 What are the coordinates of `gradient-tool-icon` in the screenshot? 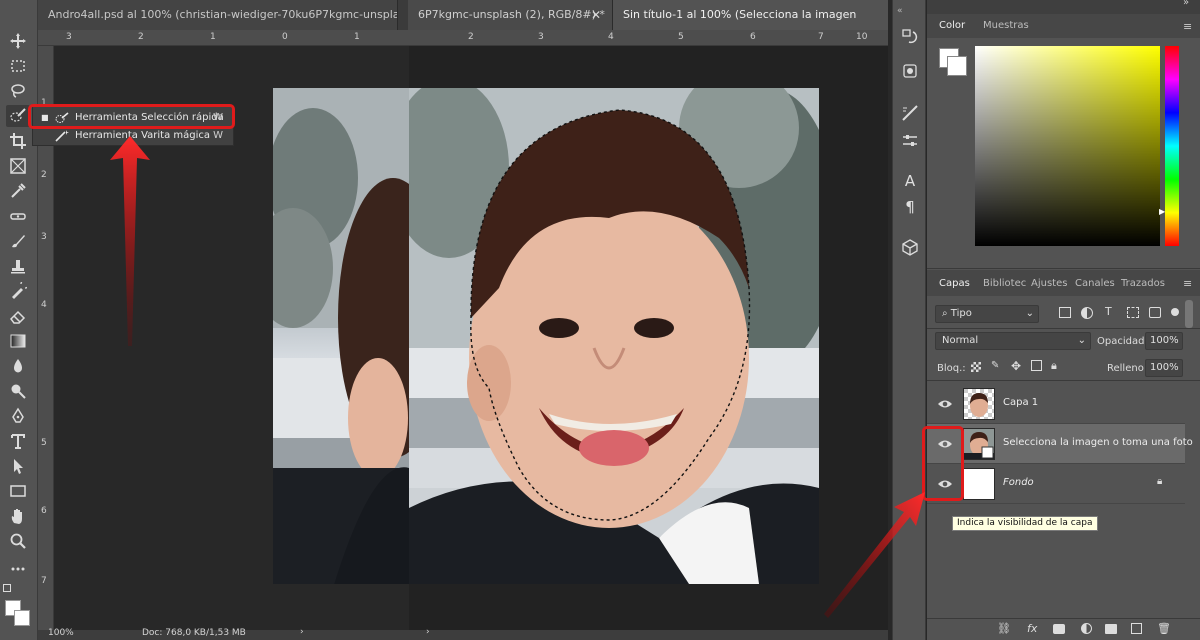 It's located at (18, 341).